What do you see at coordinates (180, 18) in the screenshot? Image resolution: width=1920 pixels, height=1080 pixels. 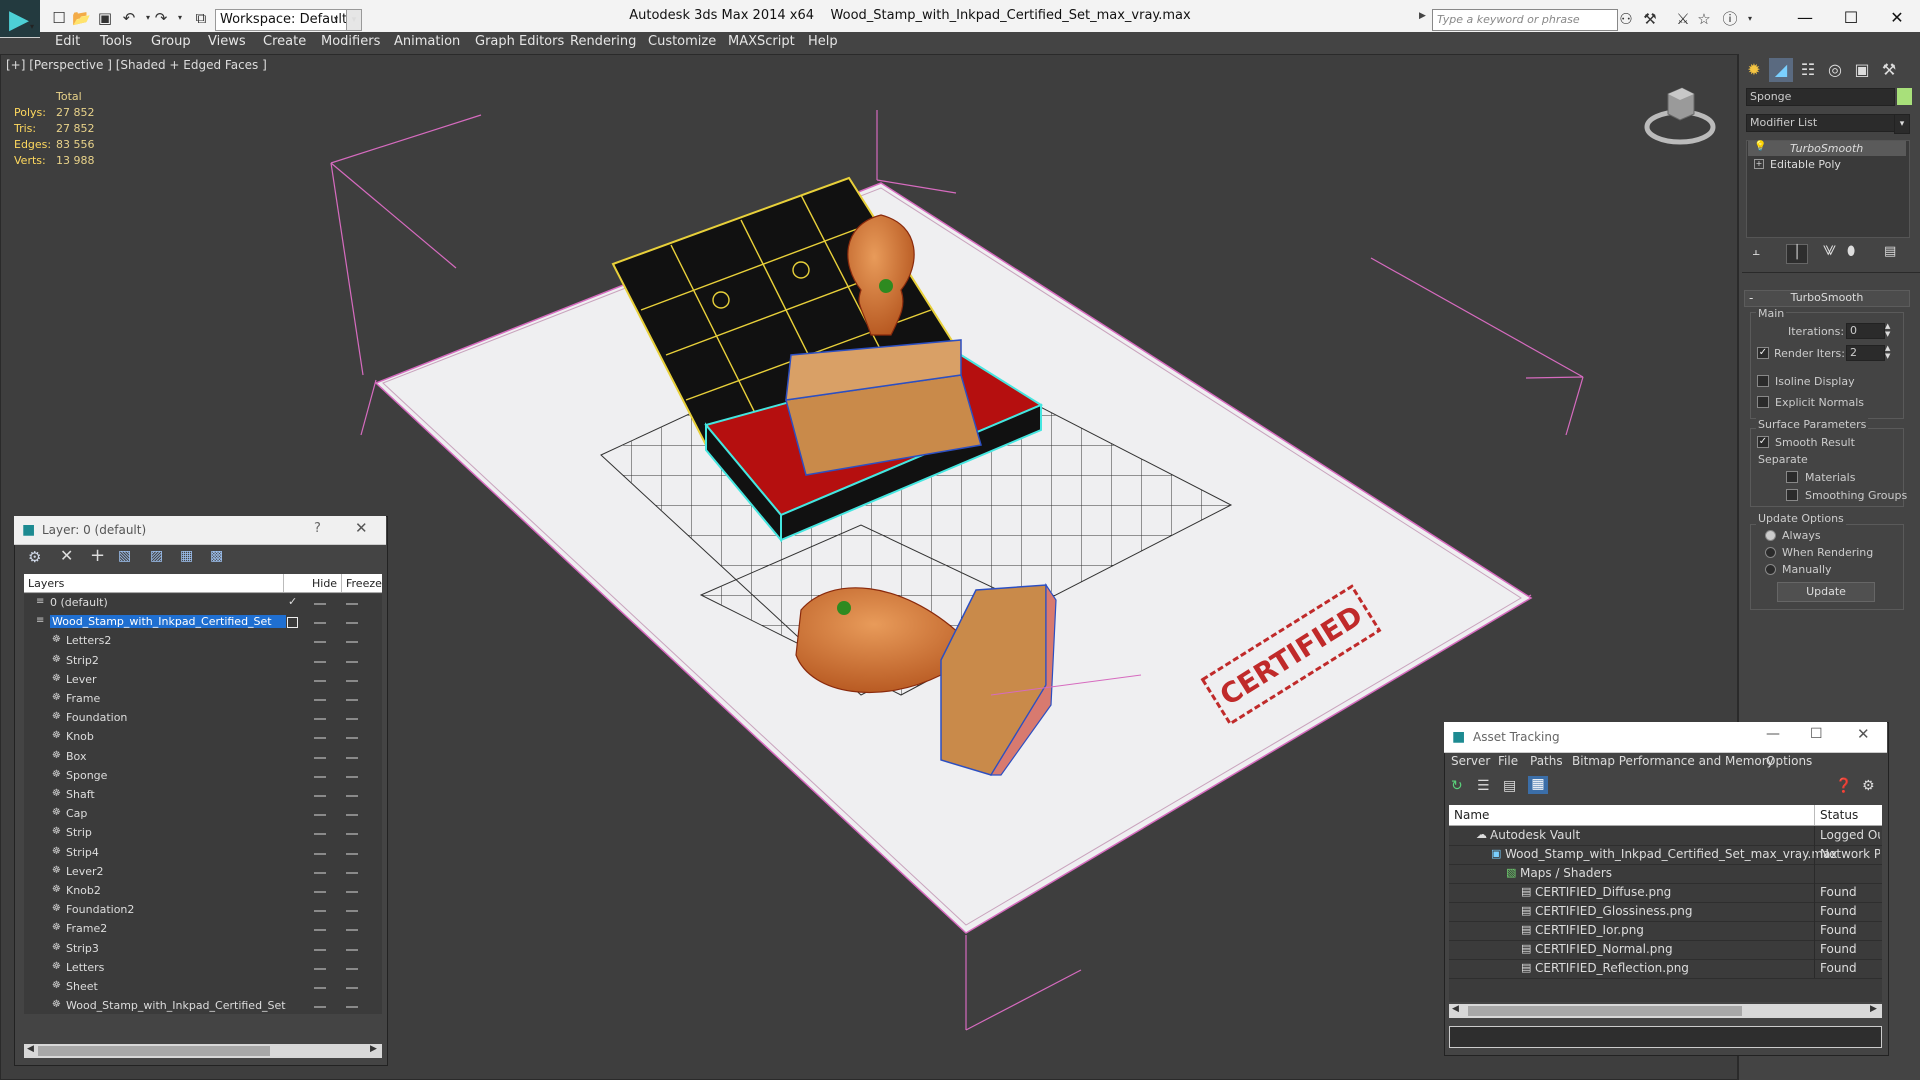 I see `redo-dropdown-icon: ▾` at bounding box center [180, 18].